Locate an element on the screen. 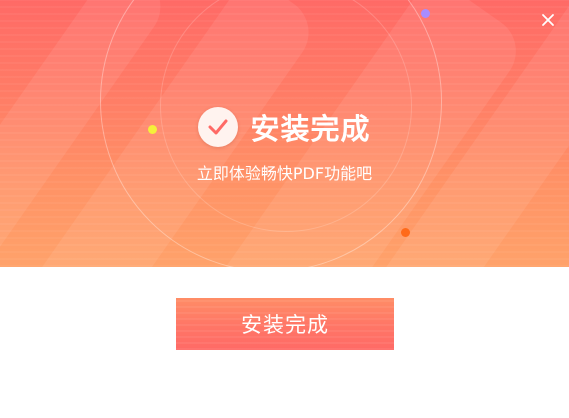 The height and width of the screenshot is (418, 569). success-badge is located at coordinates (218, 127).